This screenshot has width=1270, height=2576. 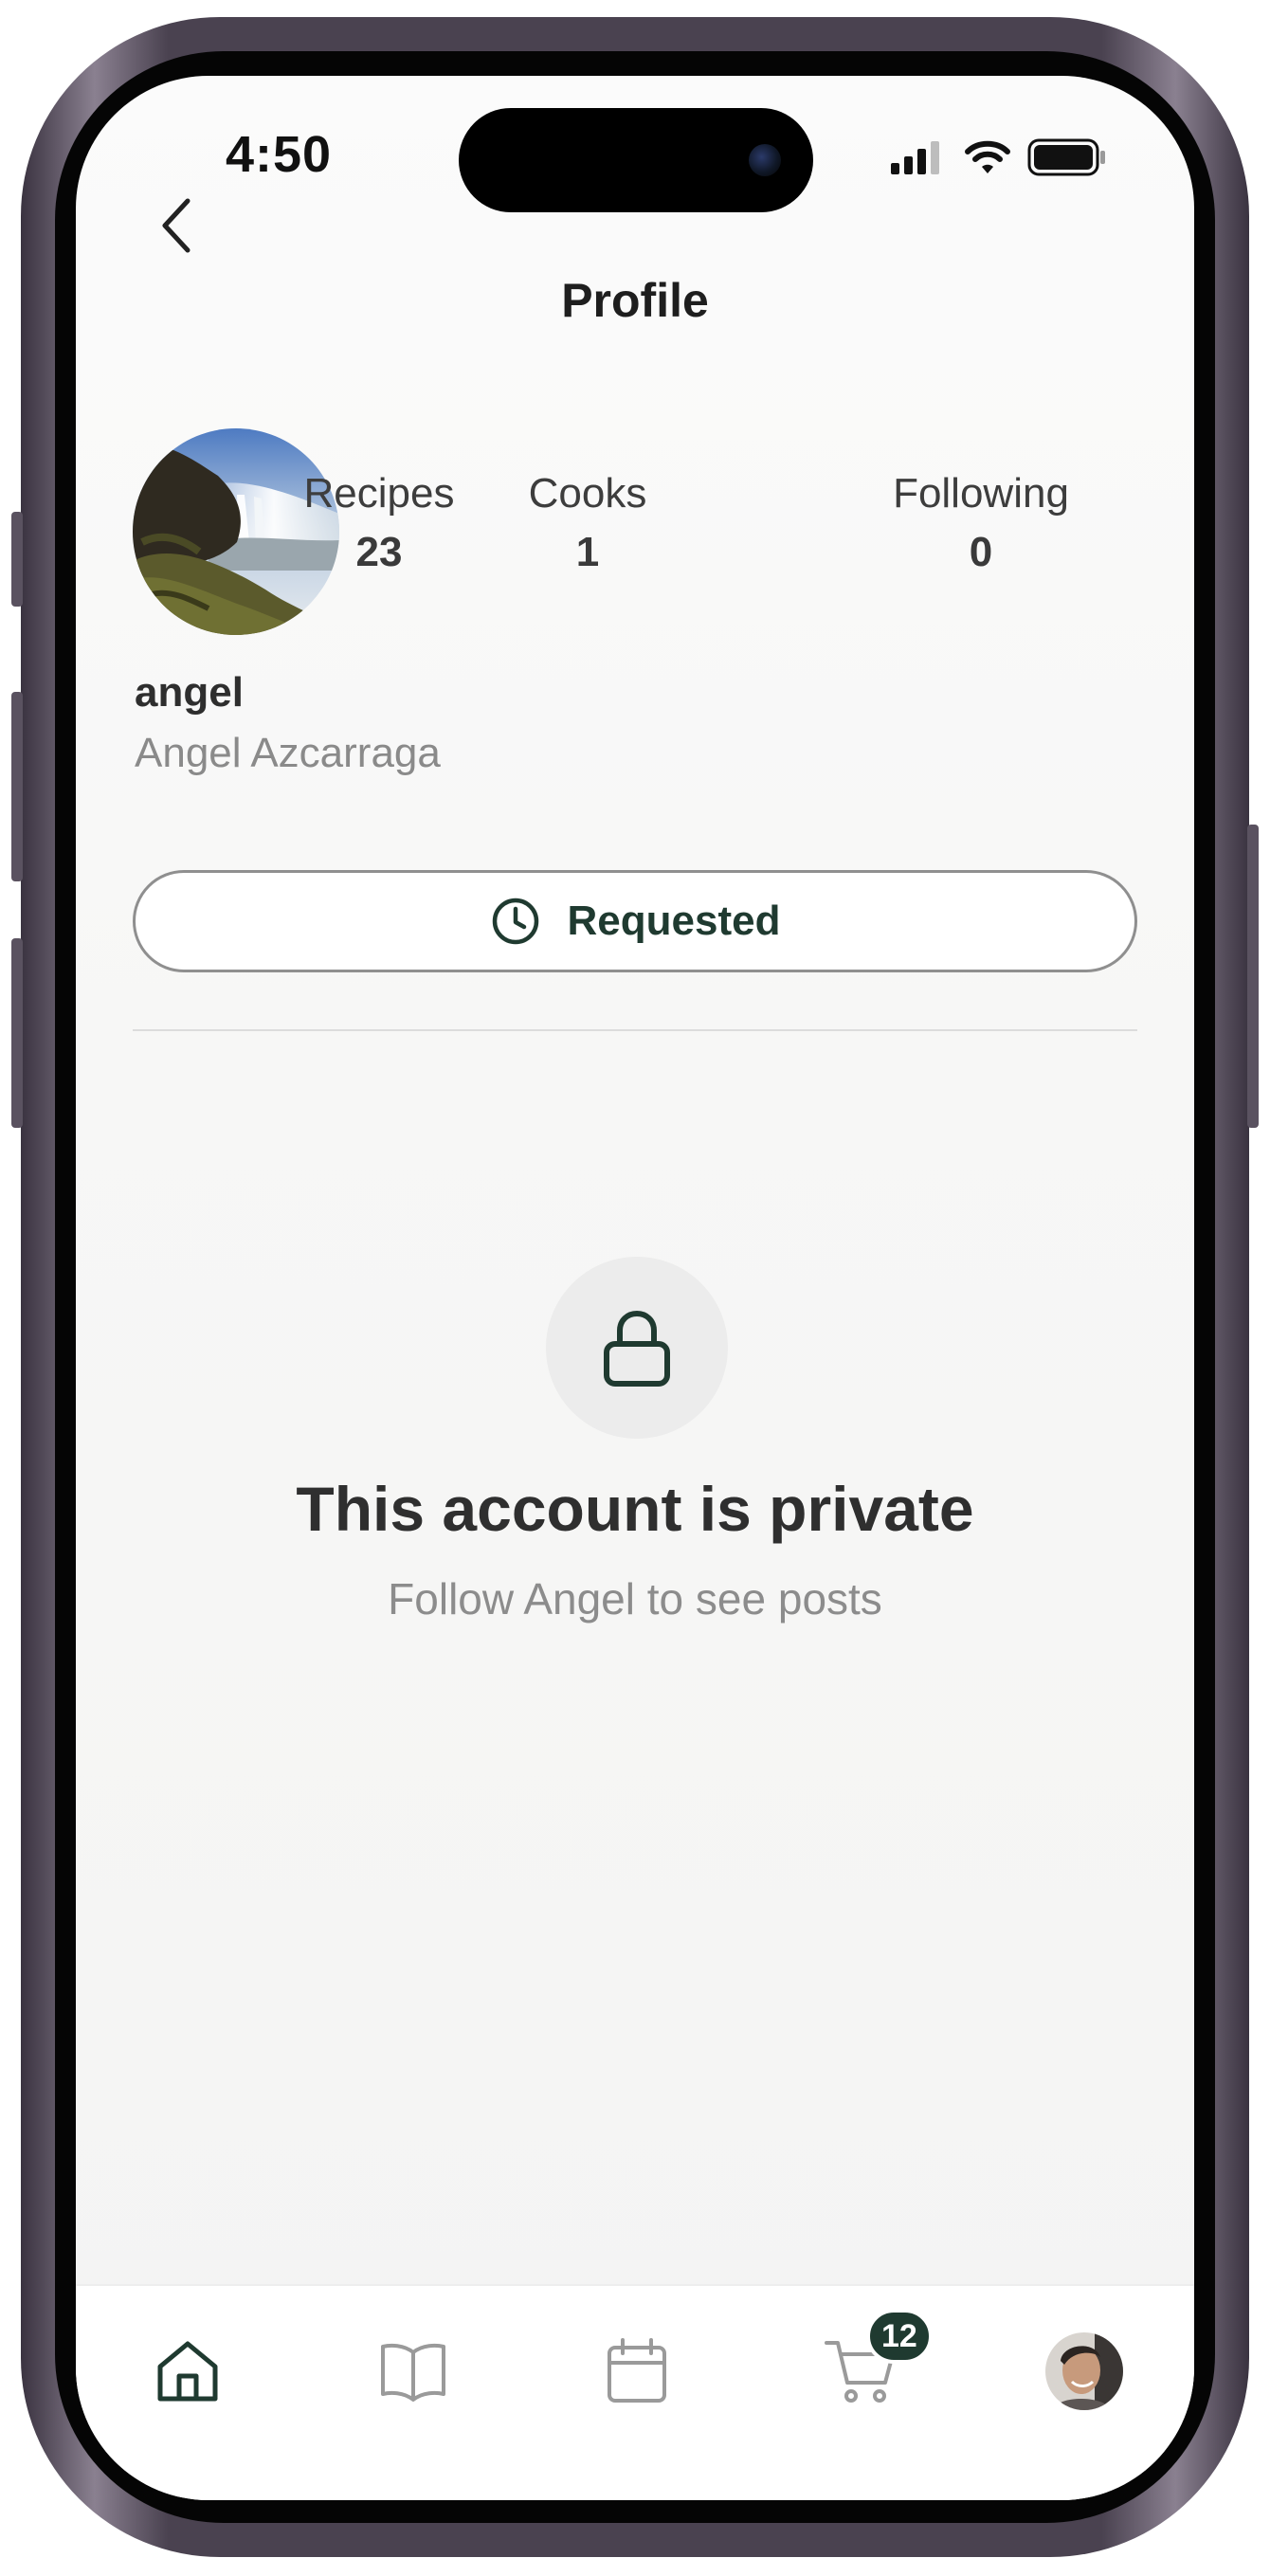 What do you see at coordinates (636, 160) in the screenshot?
I see `dynamic-island` at bounding box center [636, 160].